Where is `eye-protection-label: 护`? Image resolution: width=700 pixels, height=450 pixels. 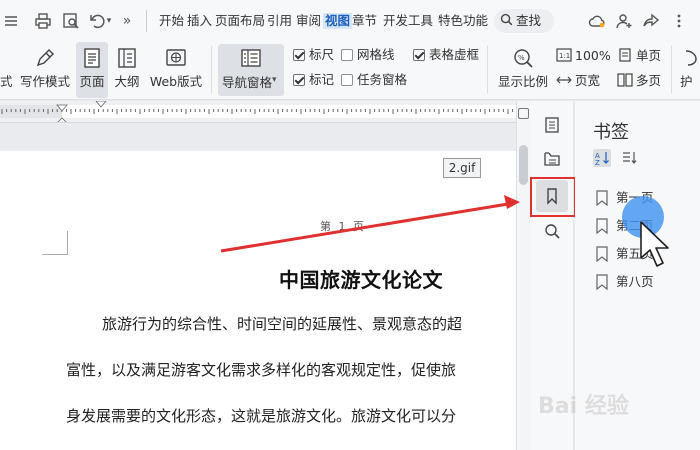
eye-protection-label: 护 is located at coordinates (686, 81).